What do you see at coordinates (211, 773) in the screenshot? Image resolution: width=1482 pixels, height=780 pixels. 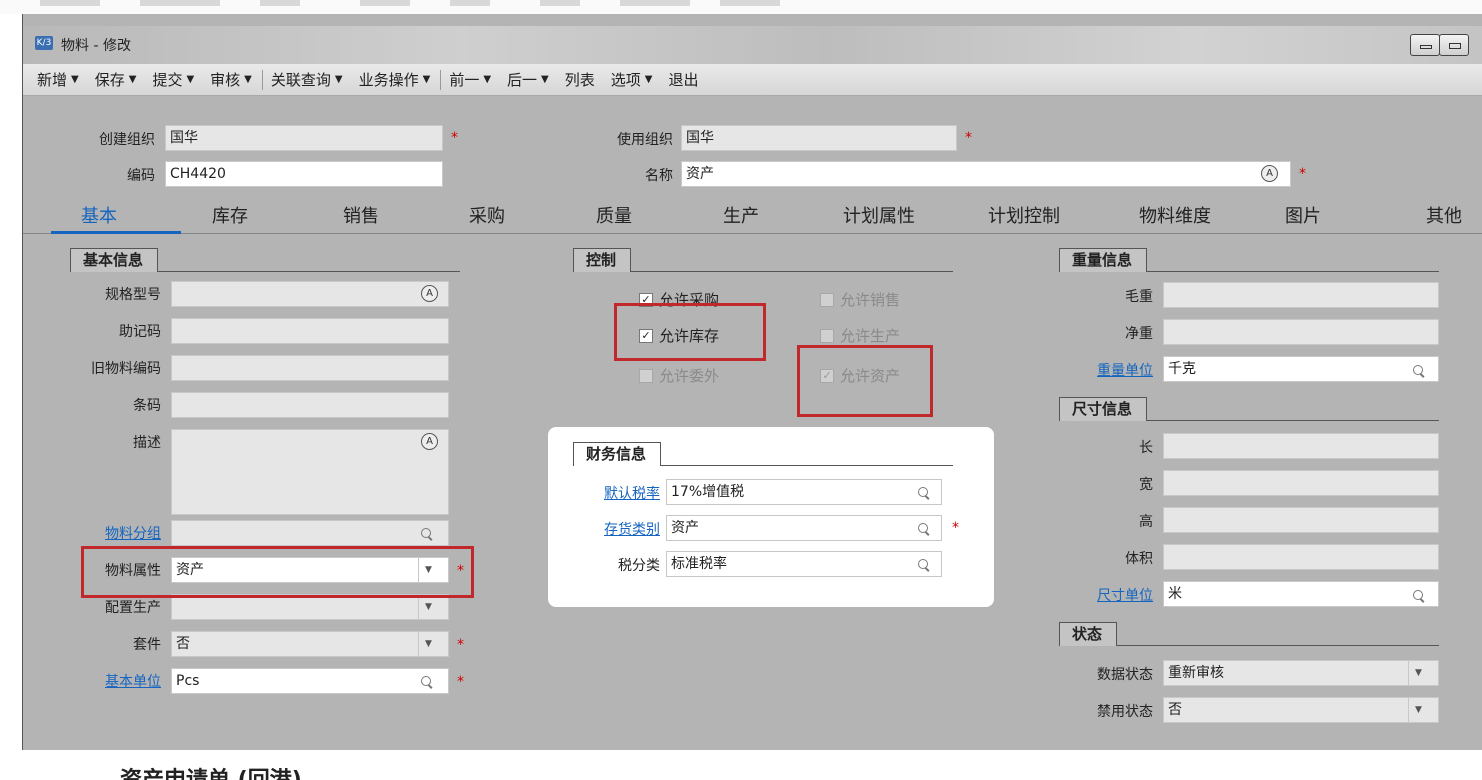 I see `caption-text: 资产申请单 (回港)` at bounding box center [211, 773].